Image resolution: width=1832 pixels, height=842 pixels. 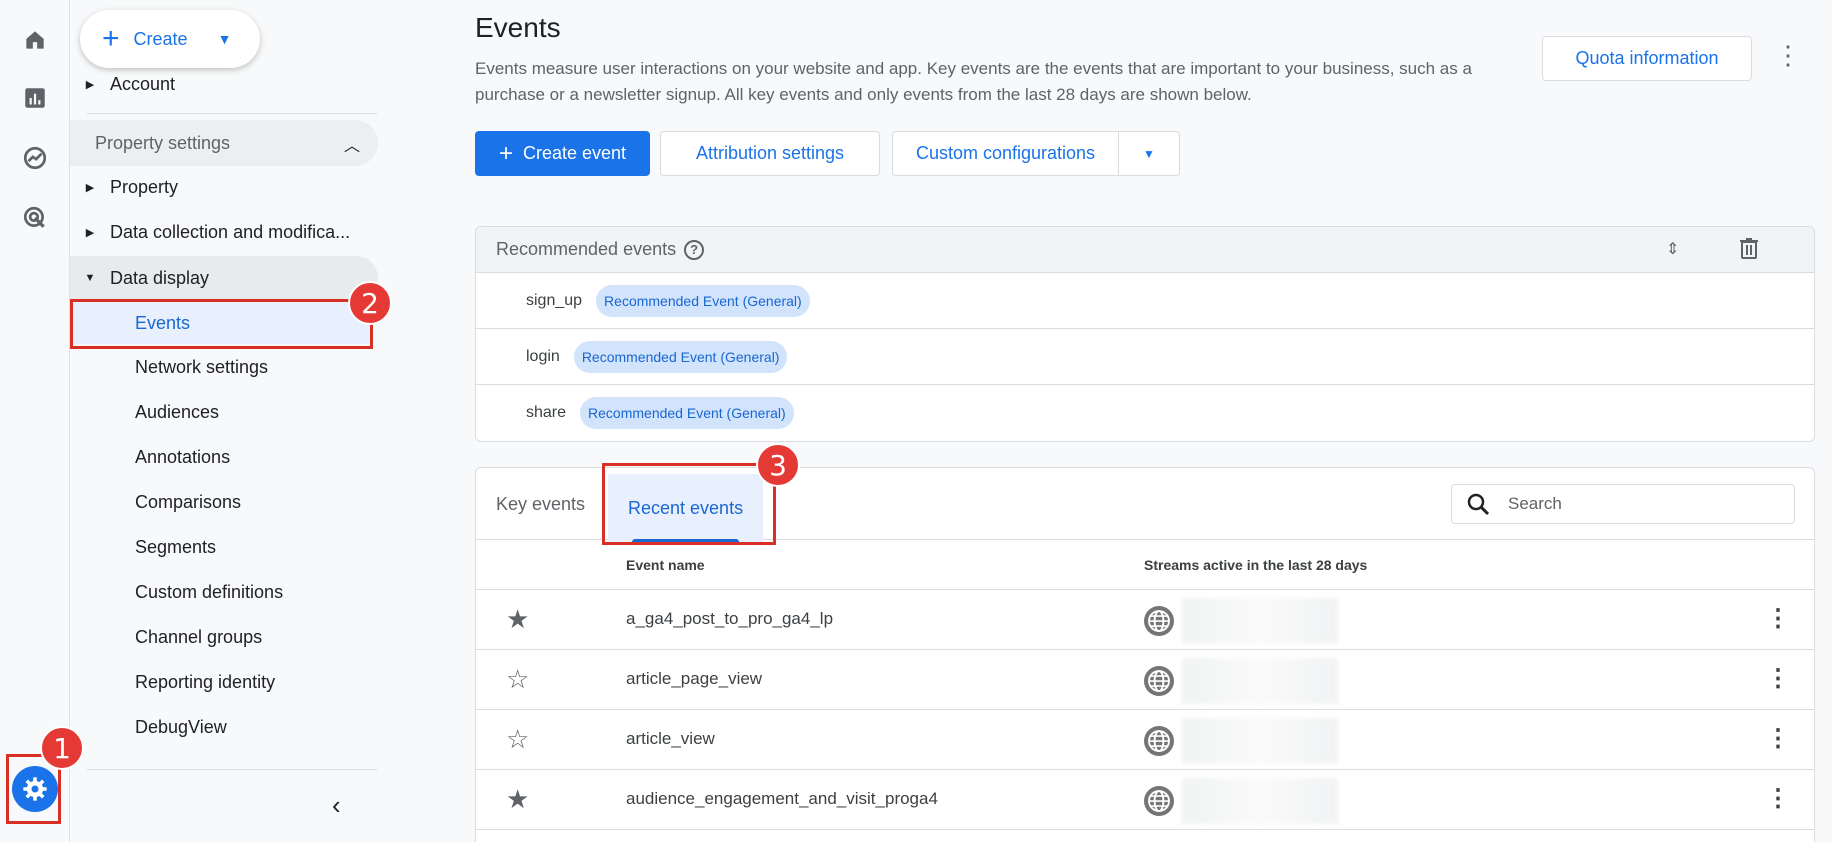 What do you see at coordinates (163, 142) in the screenshot?
I see `section-label: Property settings` at bounding box center [163, 142].